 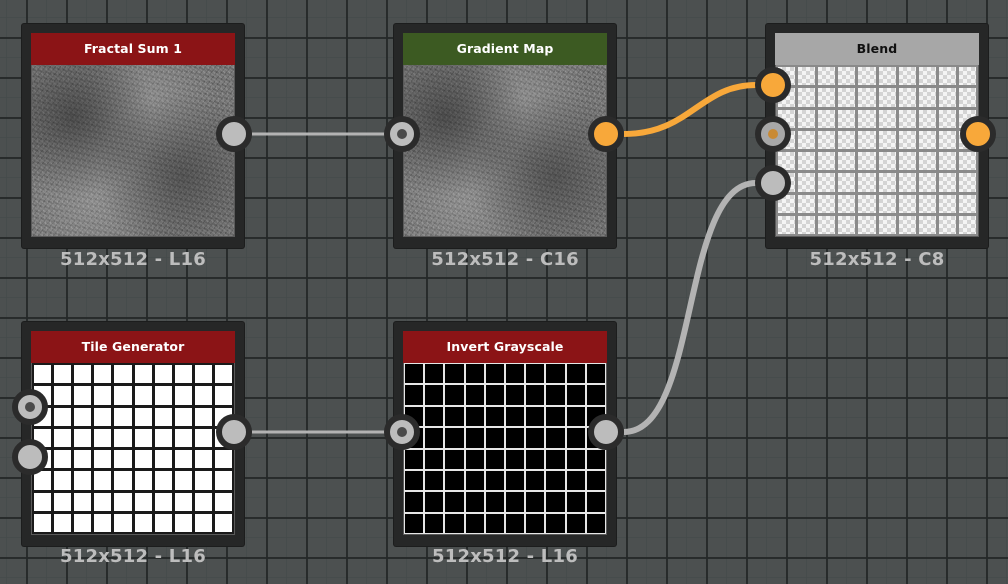 What do you see at coordinates (505, 434) in the screenshot?
I see `node-invert-grayscale: Invert Grayscale` at bounding box center [505, 434].